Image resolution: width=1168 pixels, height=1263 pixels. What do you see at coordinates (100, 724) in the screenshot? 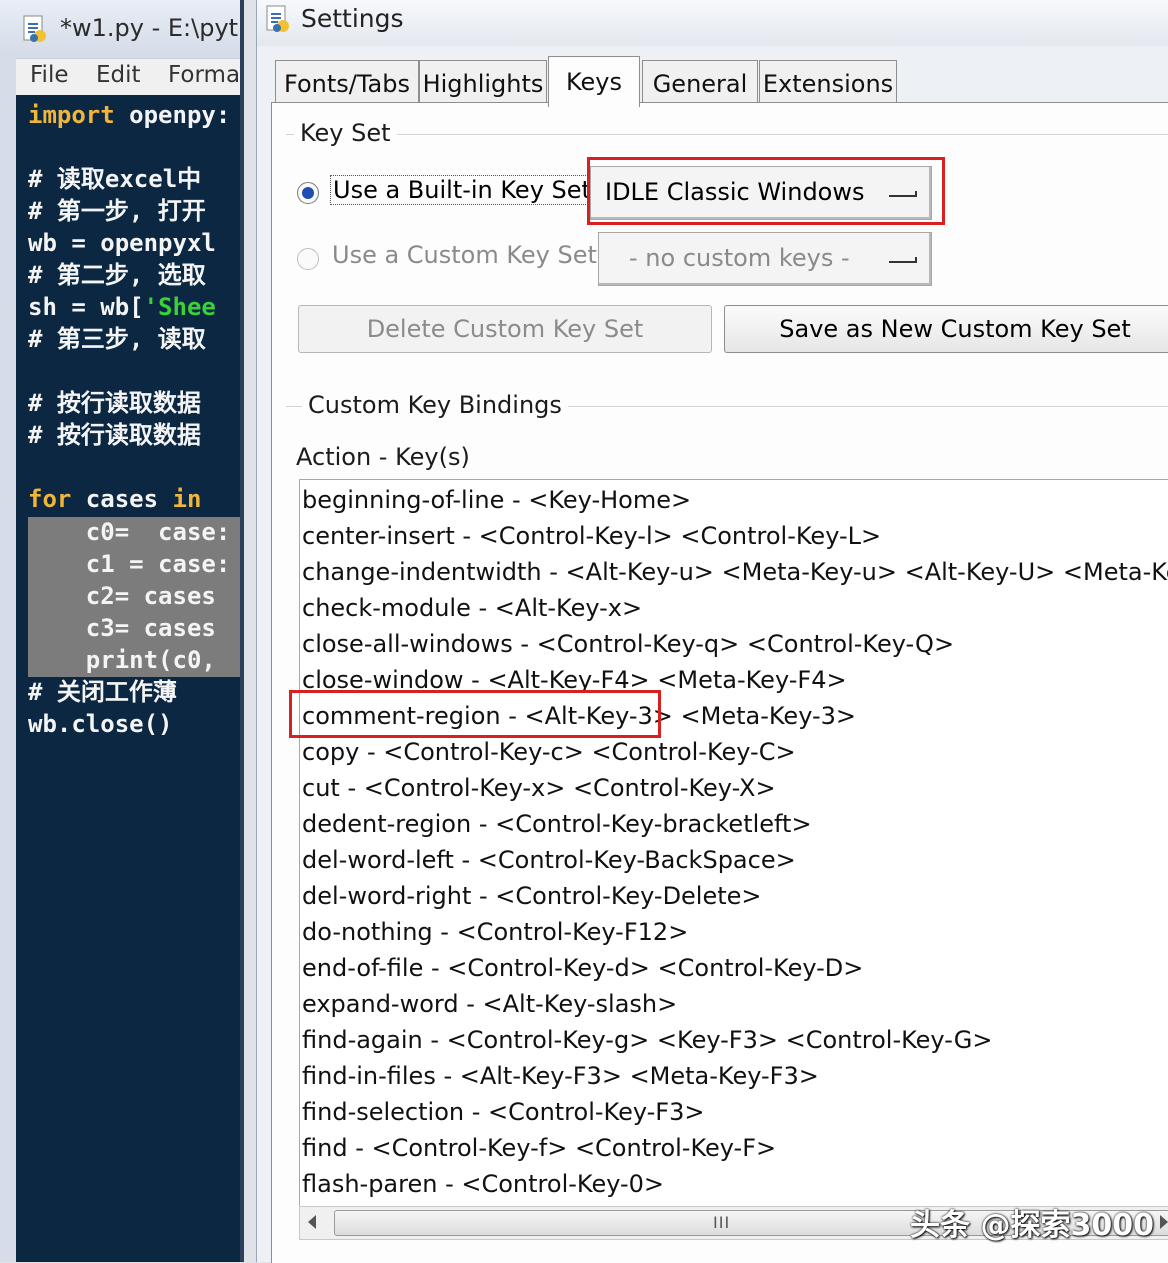
I see `code-line: wb.close()` at bounding box center [100, 724].